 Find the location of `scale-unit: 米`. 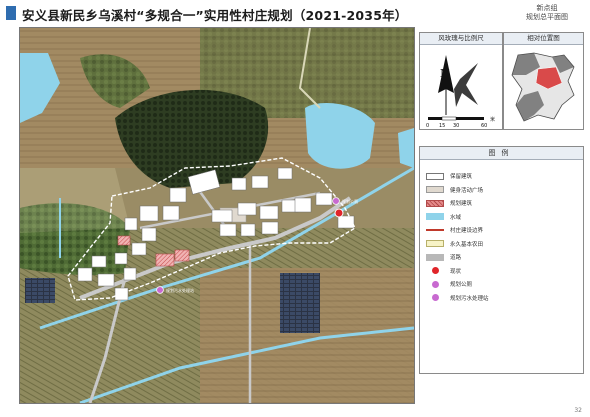

scale-unit: 米 is located at coordinates (492, 119).